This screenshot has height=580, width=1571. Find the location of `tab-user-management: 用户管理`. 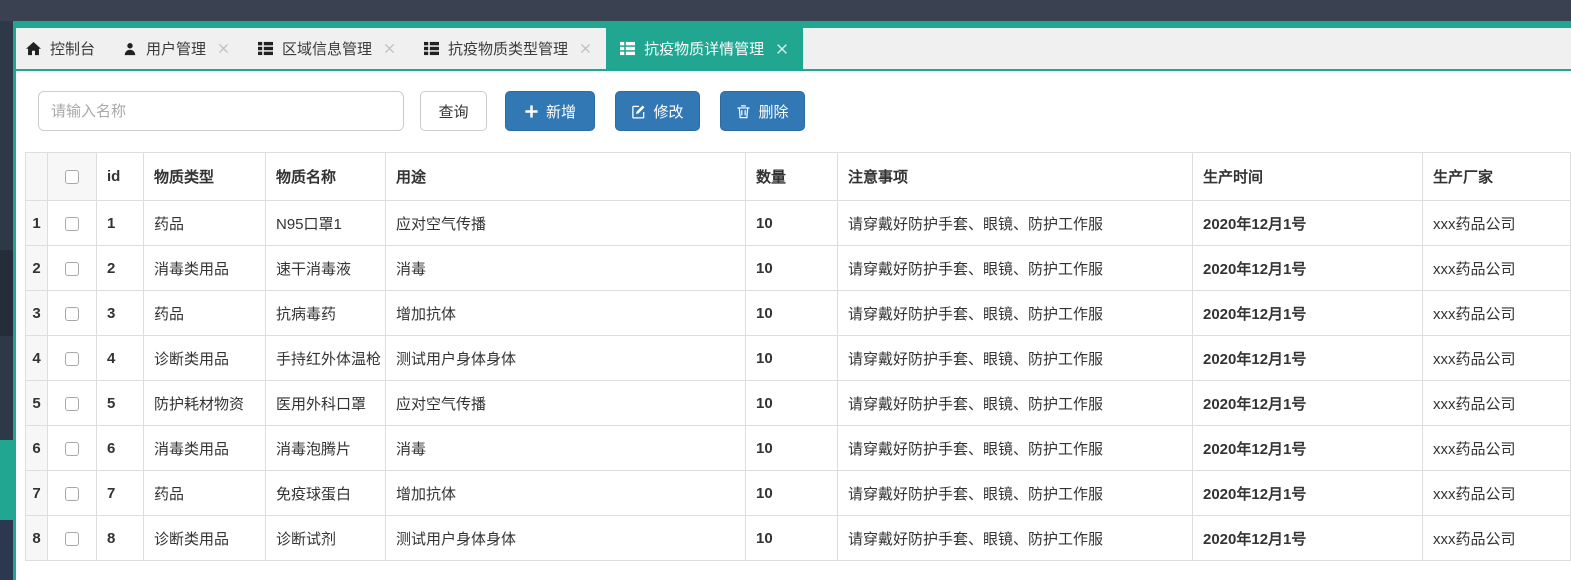

tab-user-management: 用户管理 is located at coordinates (176, 48).